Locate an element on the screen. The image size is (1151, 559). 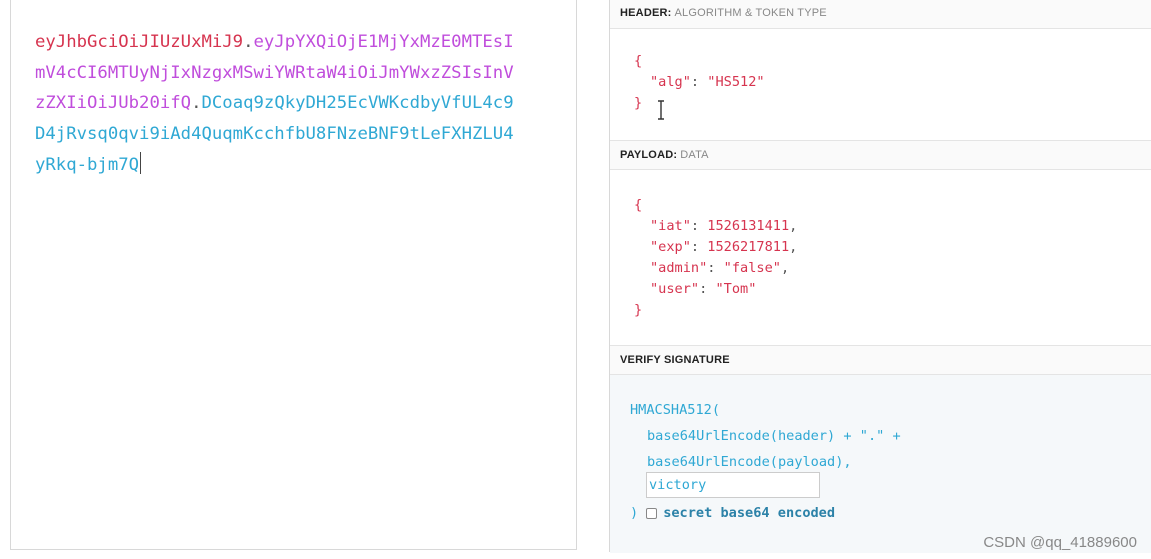
watermark: CSDN @qq_41889600 is located at coordinates (1060, 542).